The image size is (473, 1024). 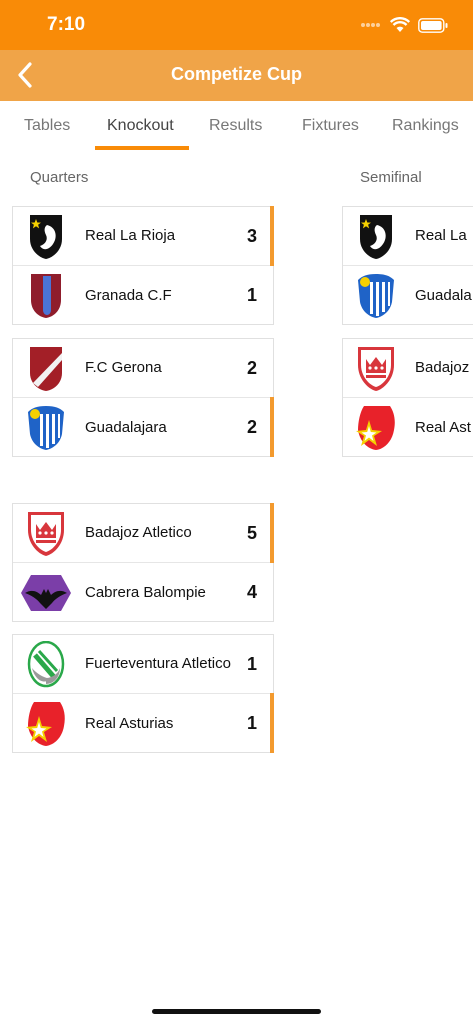 I want to click on team-row: Granada C.F 1, so click(x=143, y=295).